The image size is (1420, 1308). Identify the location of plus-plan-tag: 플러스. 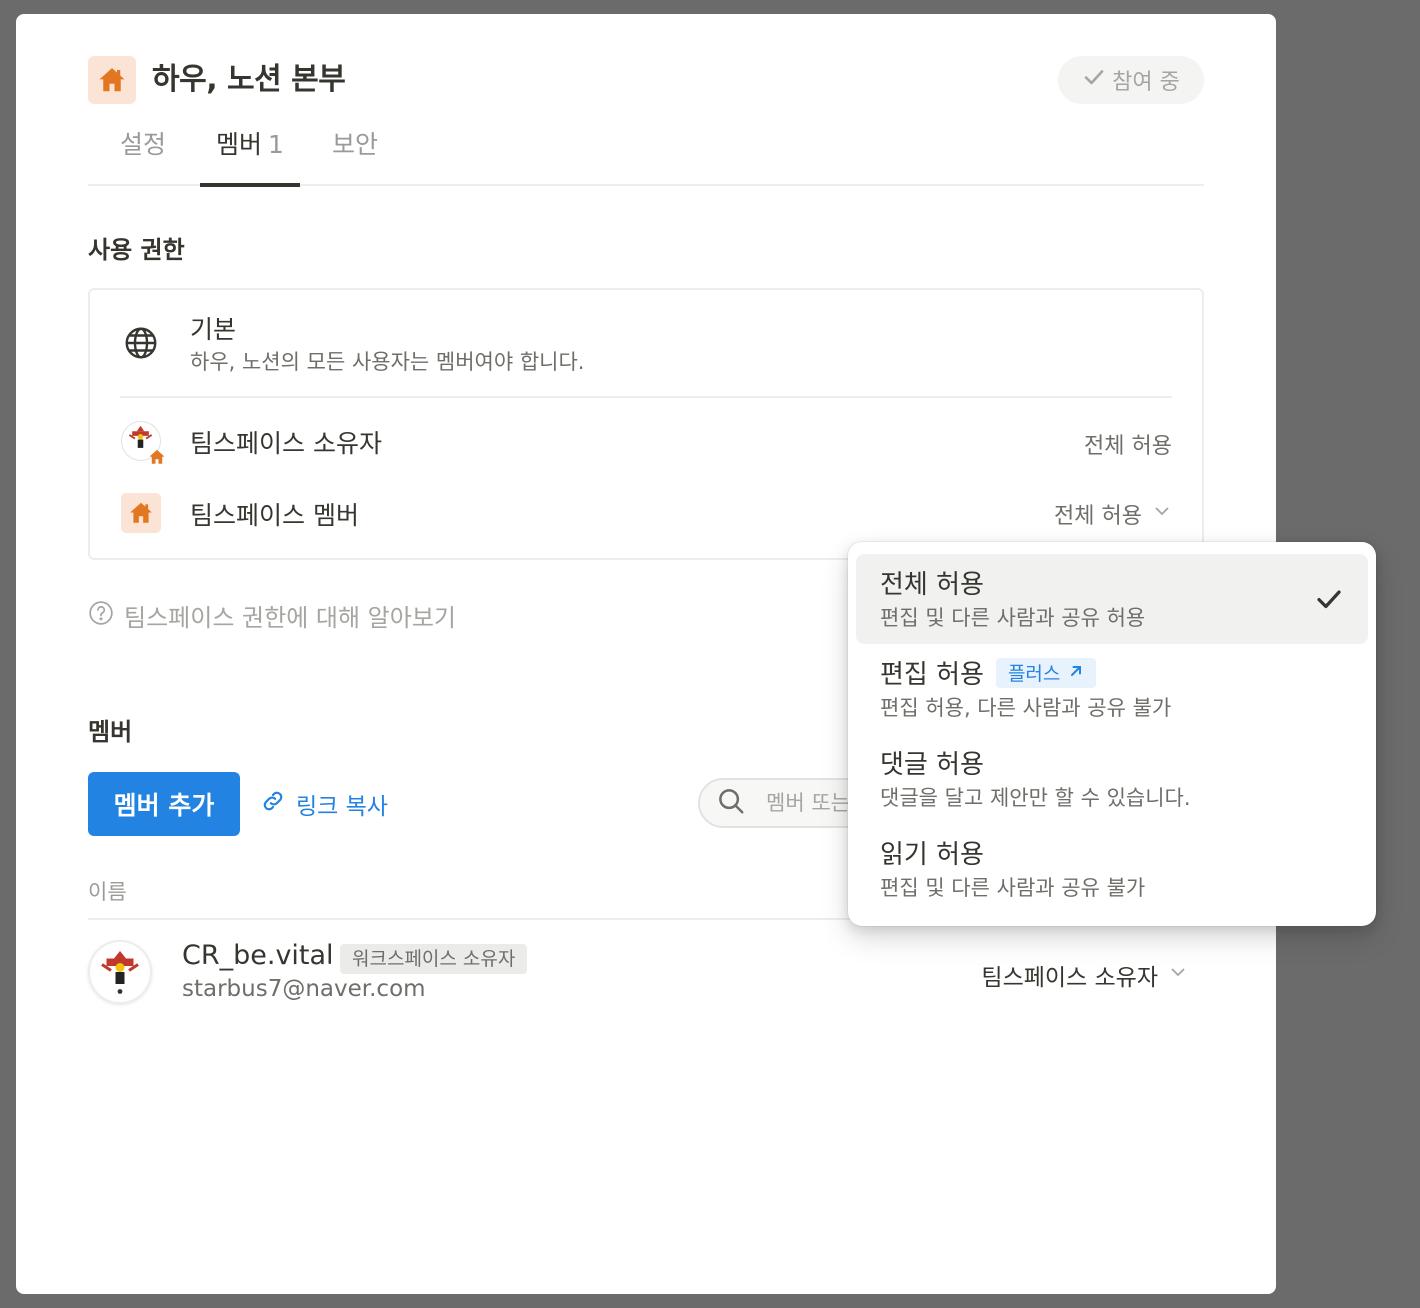
(1046, 672).